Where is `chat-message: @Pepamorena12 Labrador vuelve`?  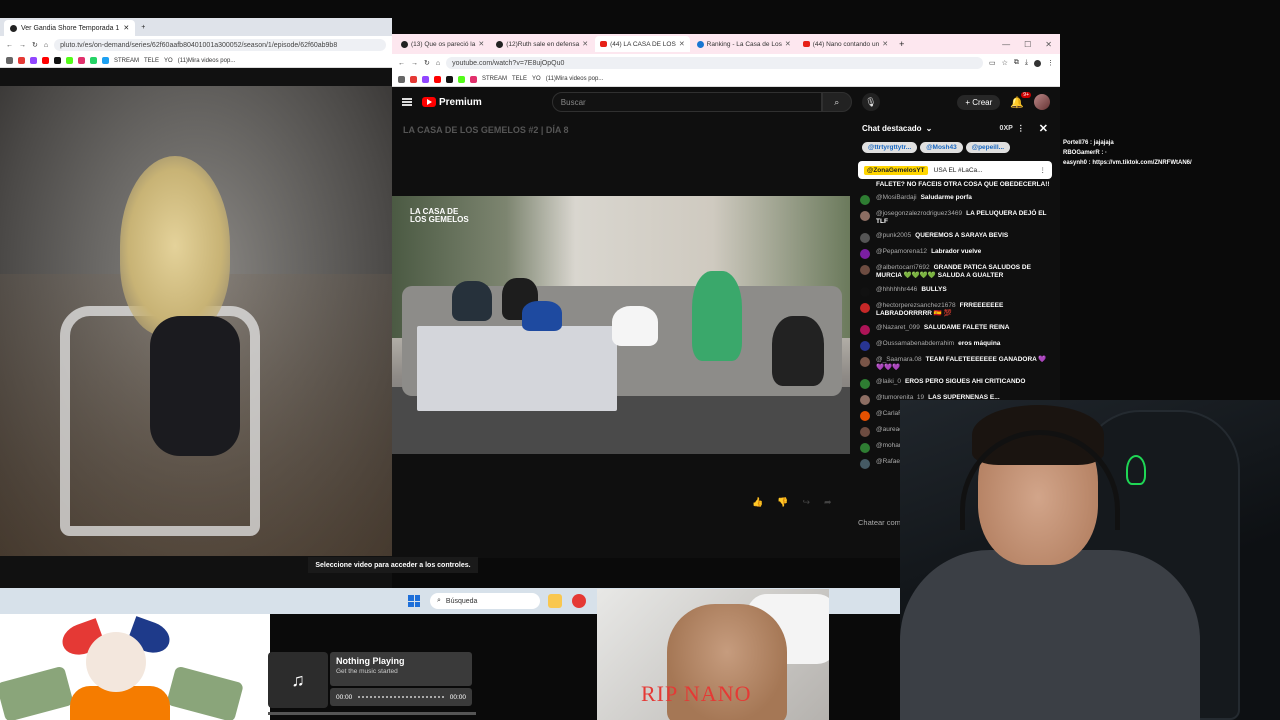 chat-message: @Pepamorena12 Labrador vuelve is located at coordinates (955, 253).